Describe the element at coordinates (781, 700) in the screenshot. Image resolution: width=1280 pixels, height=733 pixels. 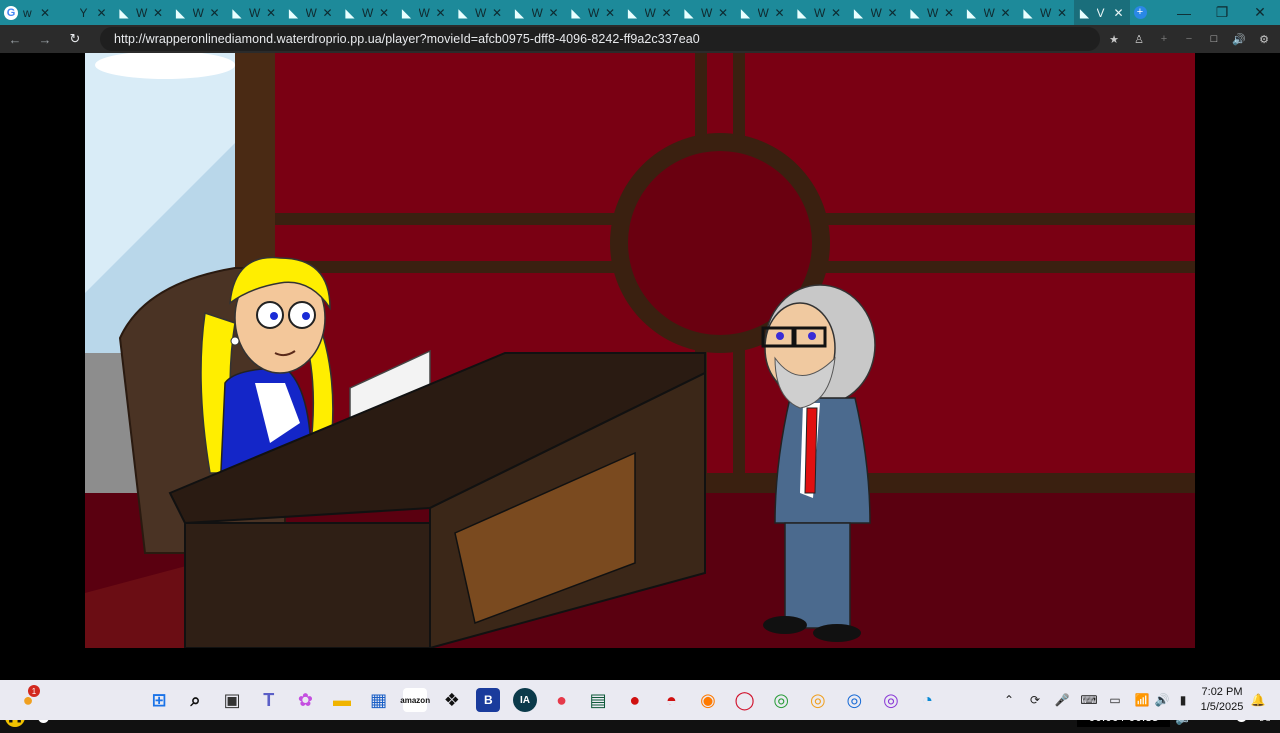
I see `chrome-icon: ◎` at that location.